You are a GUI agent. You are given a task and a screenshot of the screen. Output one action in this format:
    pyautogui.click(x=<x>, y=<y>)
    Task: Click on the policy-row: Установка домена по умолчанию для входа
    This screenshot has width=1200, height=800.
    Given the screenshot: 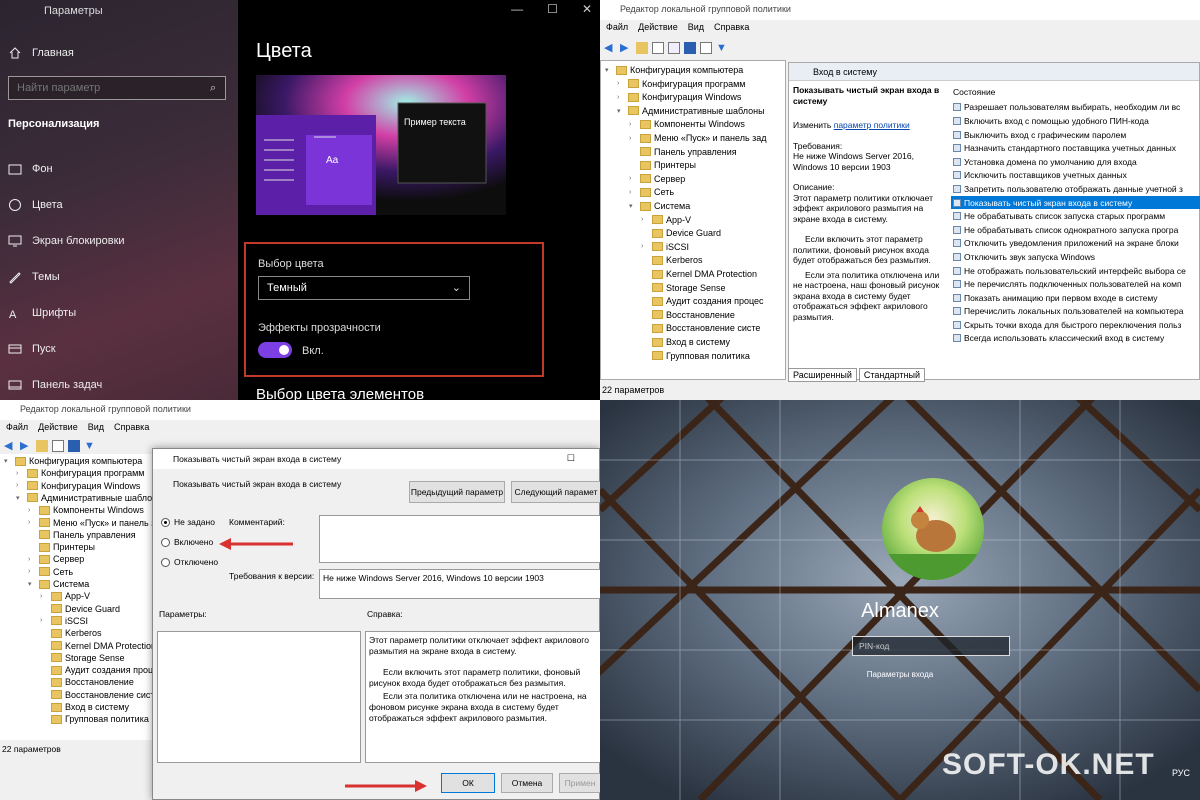 What is the action you would take?
    pyautogui.click(x=1075, y=162)
    